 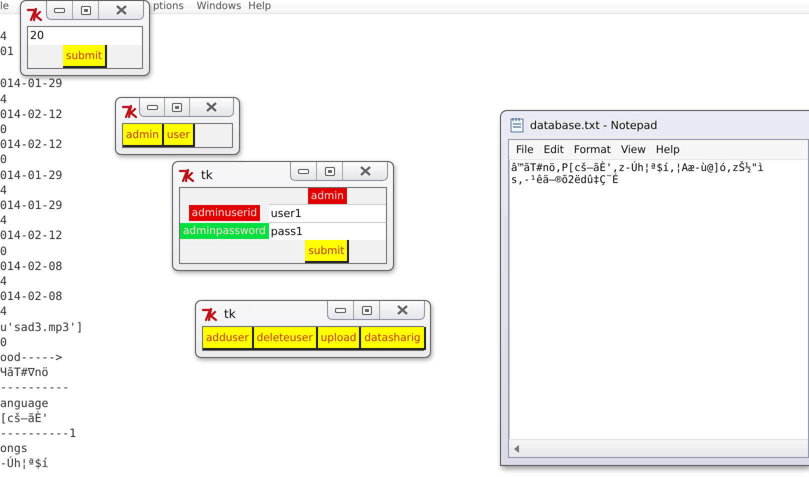 What do you see at coordinates (85, 36) in the screenshot?
I see `text-field: 20` at bounding box center [85, 36].